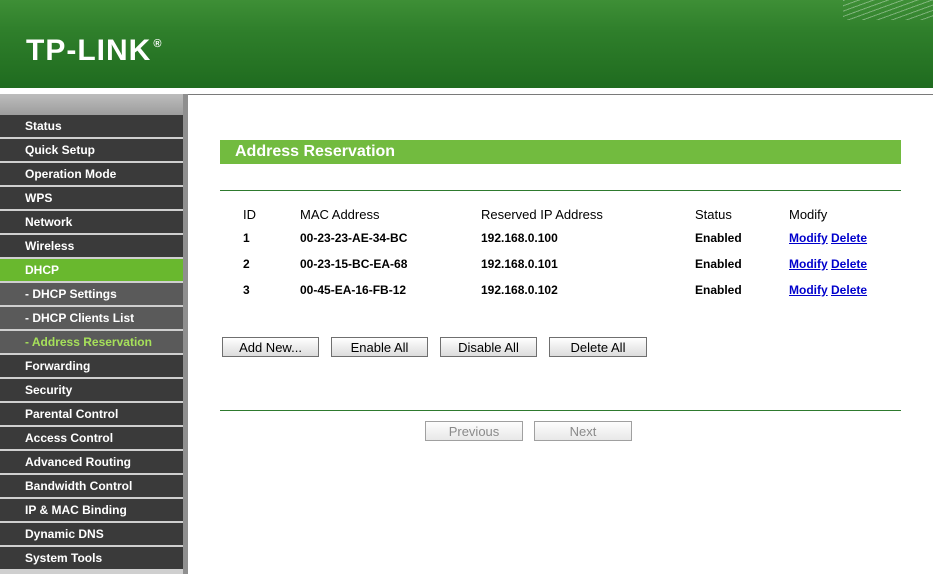 This screenshot has height=574, width=933. Describe the element at coordinates (808, 214) in the screenshot. I see `header-modify: Modify` at that location.